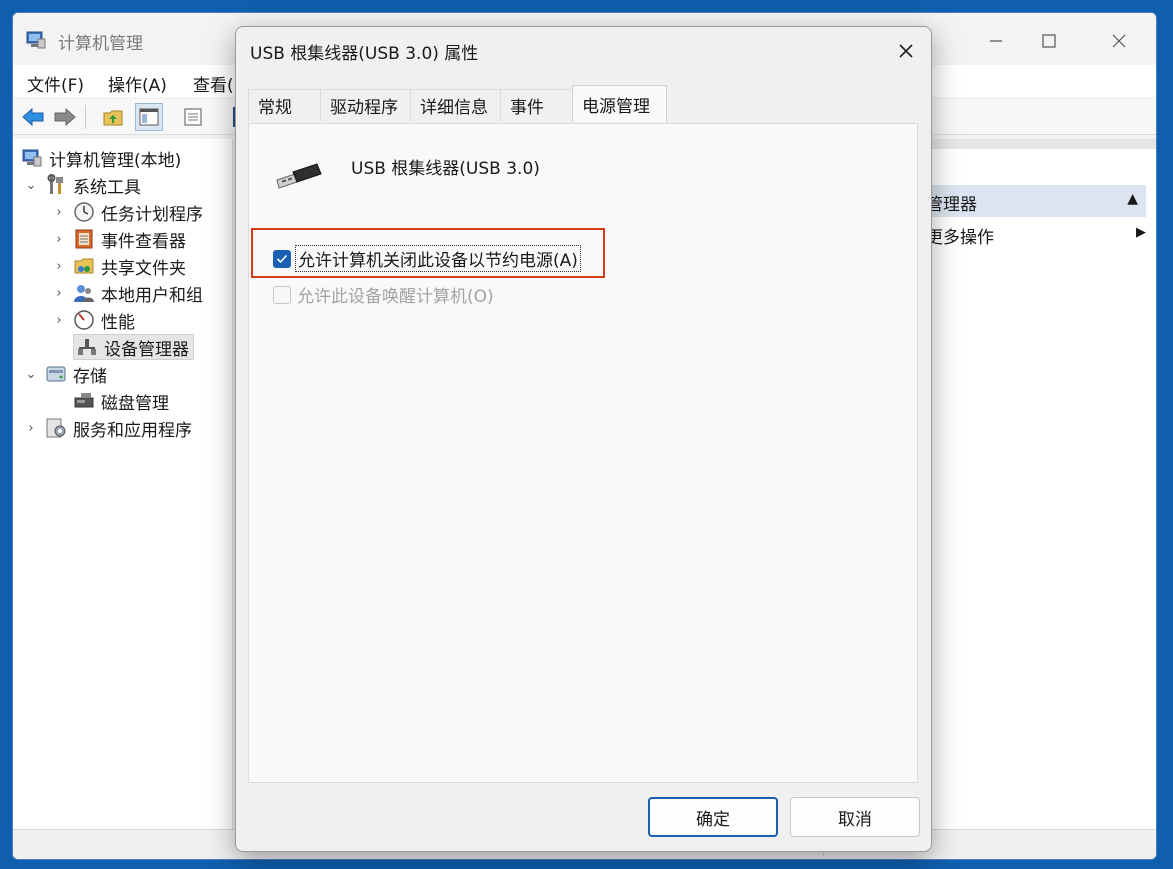 The image size is (1173, 869). What do you see at coordinates (1049, 41) in the screenshot?
I see `maximize-button` at bounding box center [1049, 41].